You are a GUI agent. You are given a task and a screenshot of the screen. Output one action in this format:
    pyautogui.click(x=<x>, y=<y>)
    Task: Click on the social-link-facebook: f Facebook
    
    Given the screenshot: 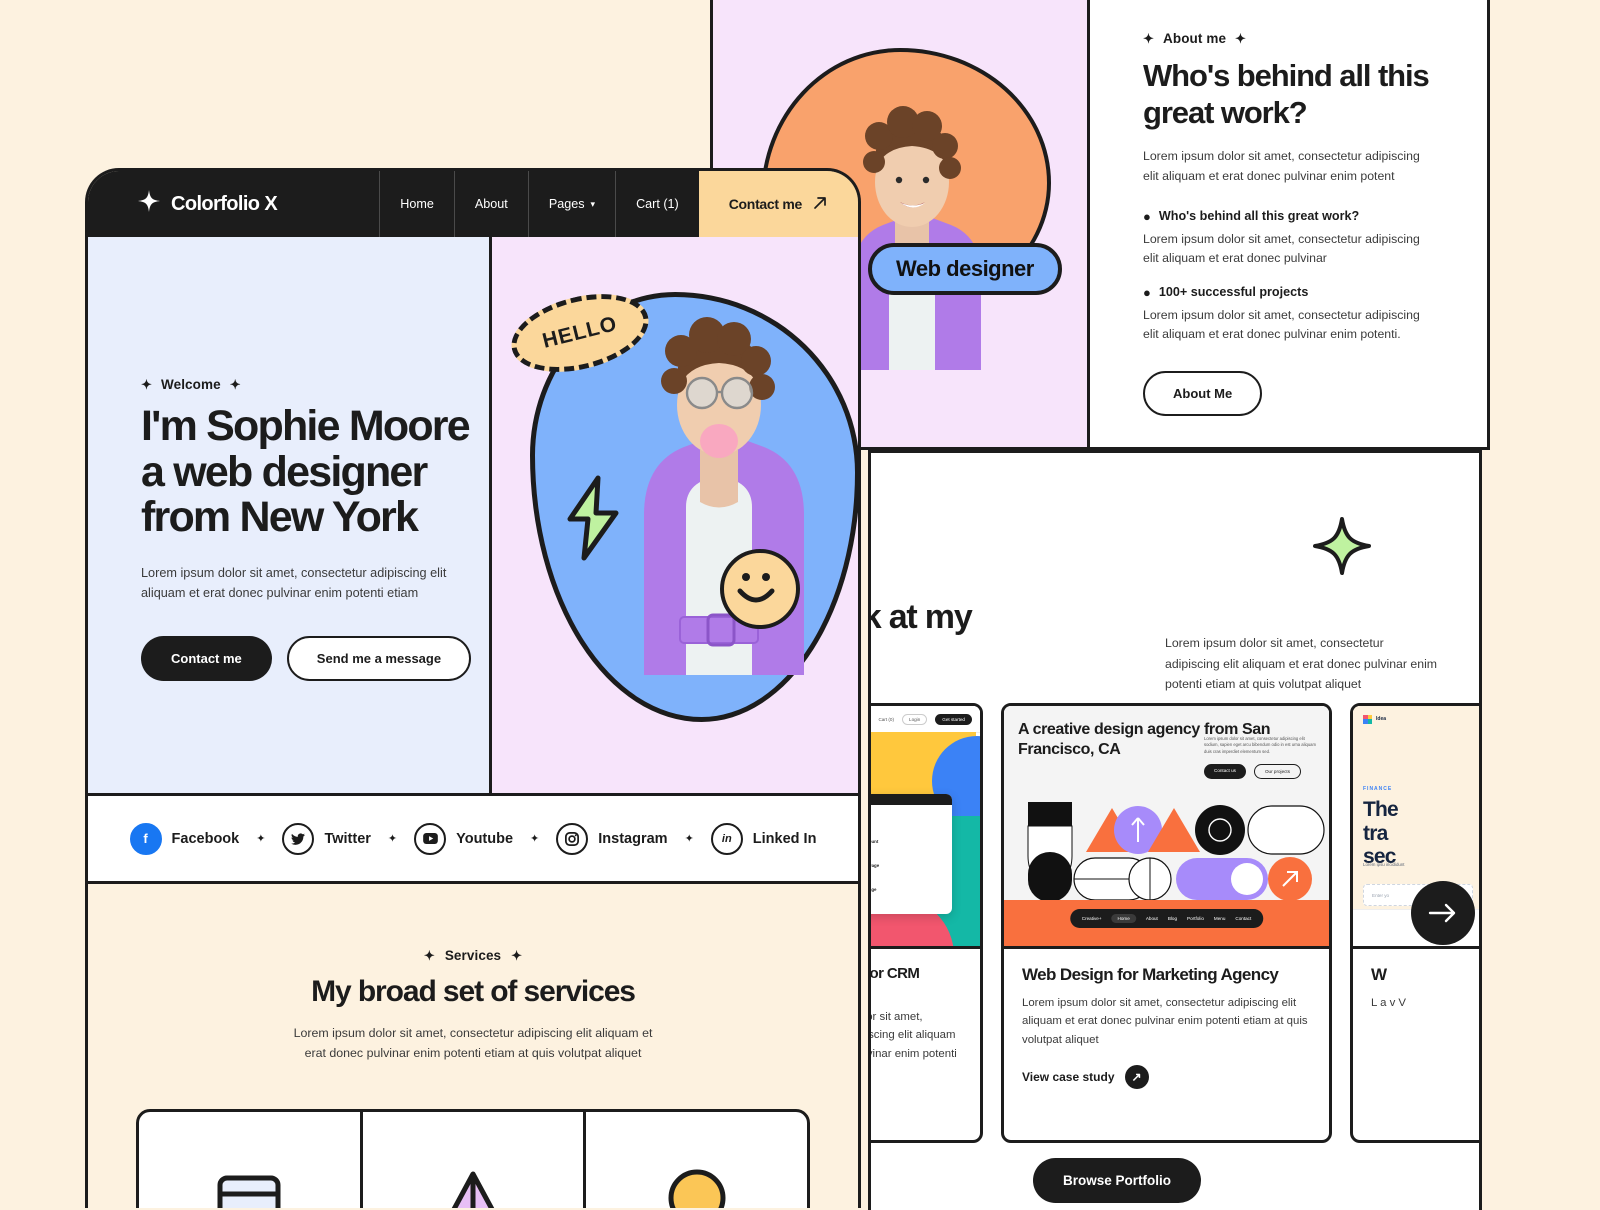 What is the action you would take?
    pyautogui.click(x=184, y=838)
    